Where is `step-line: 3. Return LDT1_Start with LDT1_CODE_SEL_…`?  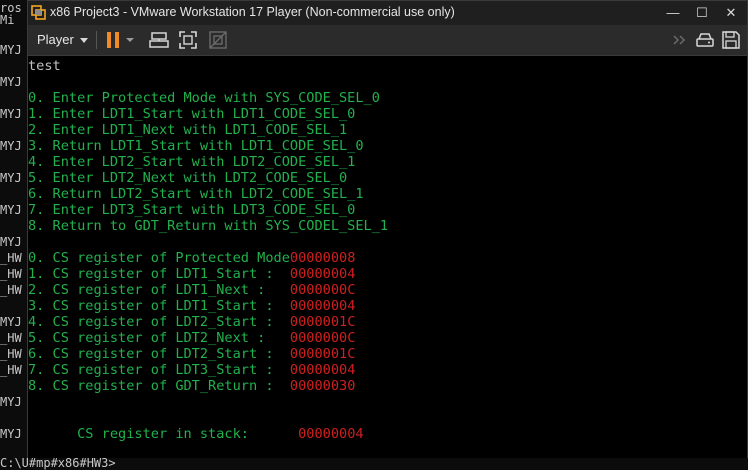 step-line: 3. Return LDT1_Start with LDT1_CODE_SEL_… is located at coordinates (196, 146).